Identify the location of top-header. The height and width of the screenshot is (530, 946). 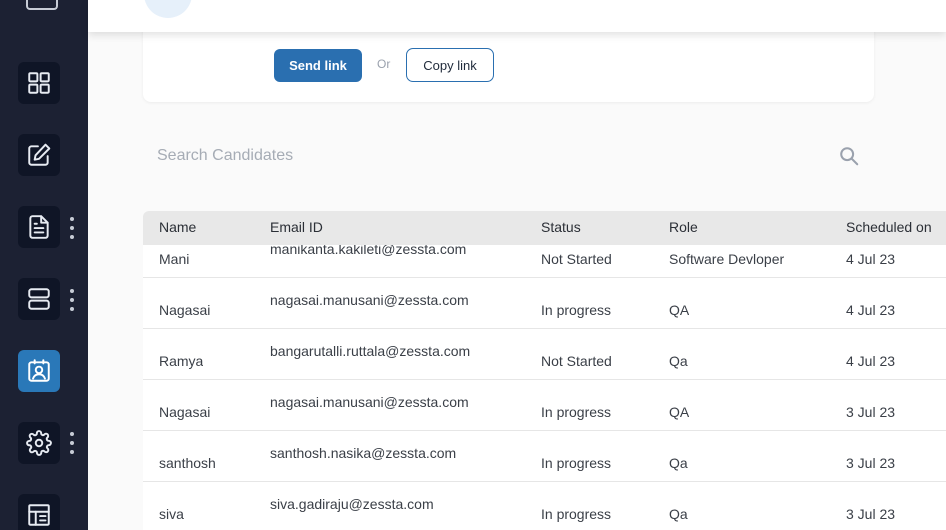
(517, 16).